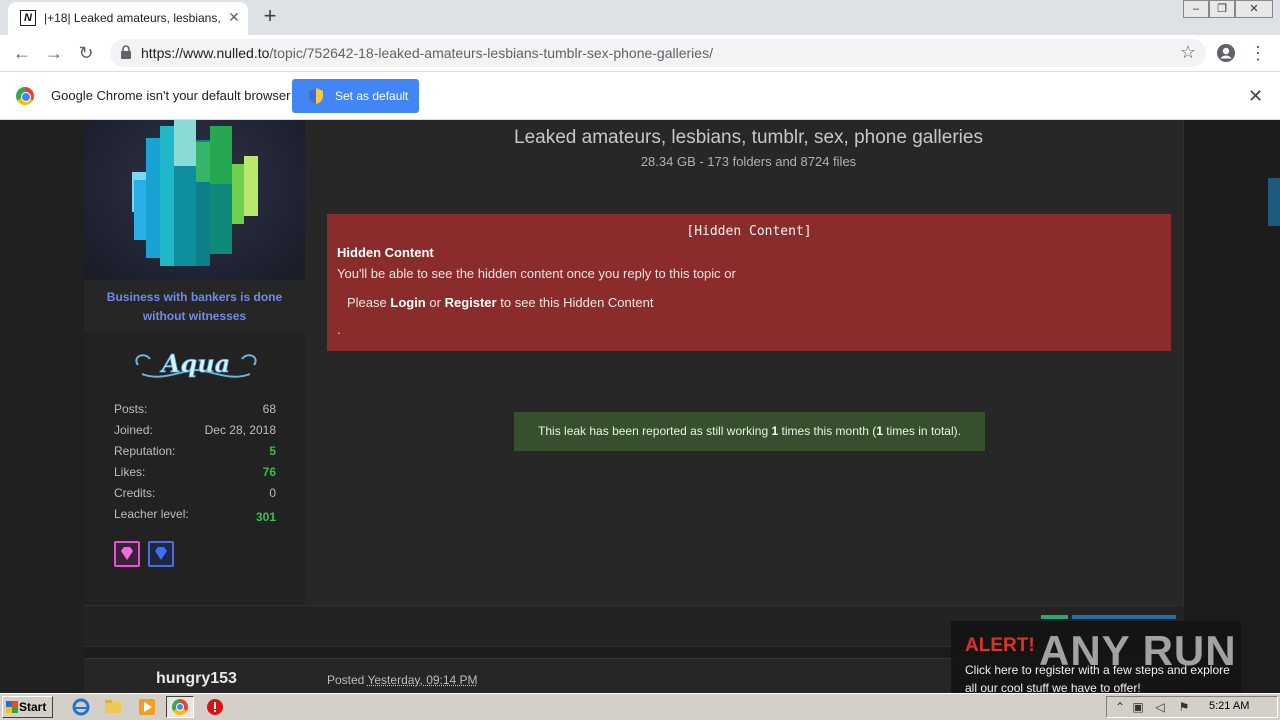 The height and width of the screenshot is (720, 1280). I want to click on window-close-button: ✕, so click(1254, 9).